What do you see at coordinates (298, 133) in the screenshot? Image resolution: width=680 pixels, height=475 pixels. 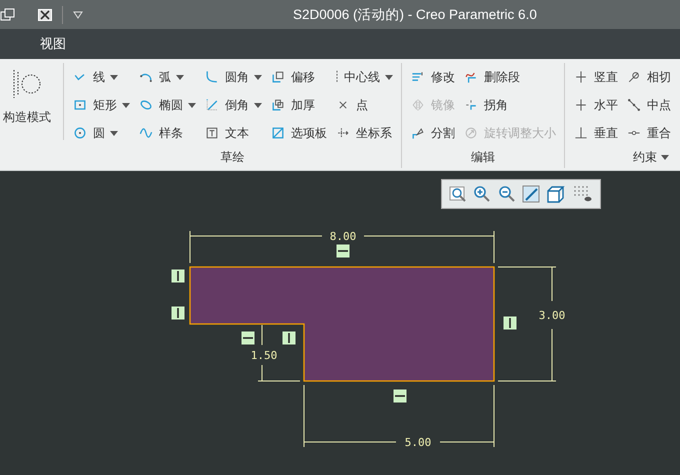 I see `ribbon-button: 选项板` at bounding box center [298, 133].